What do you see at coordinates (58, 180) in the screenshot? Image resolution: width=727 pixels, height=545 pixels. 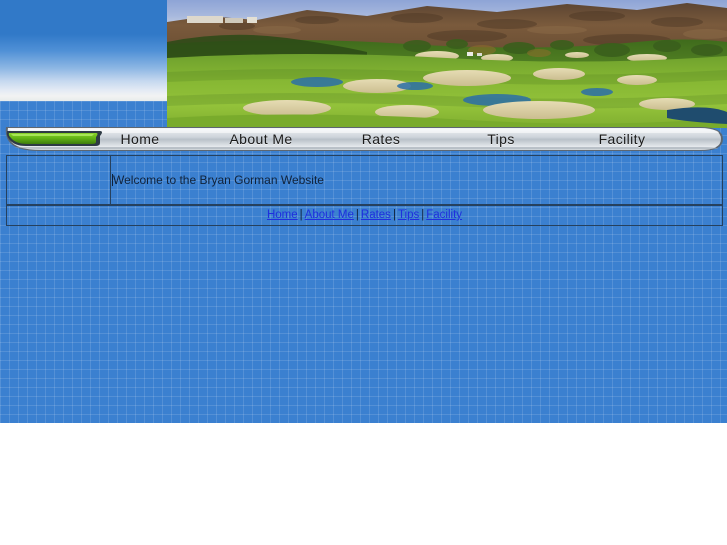 I see `sidebar-cell` at bounding box center [58, 180].